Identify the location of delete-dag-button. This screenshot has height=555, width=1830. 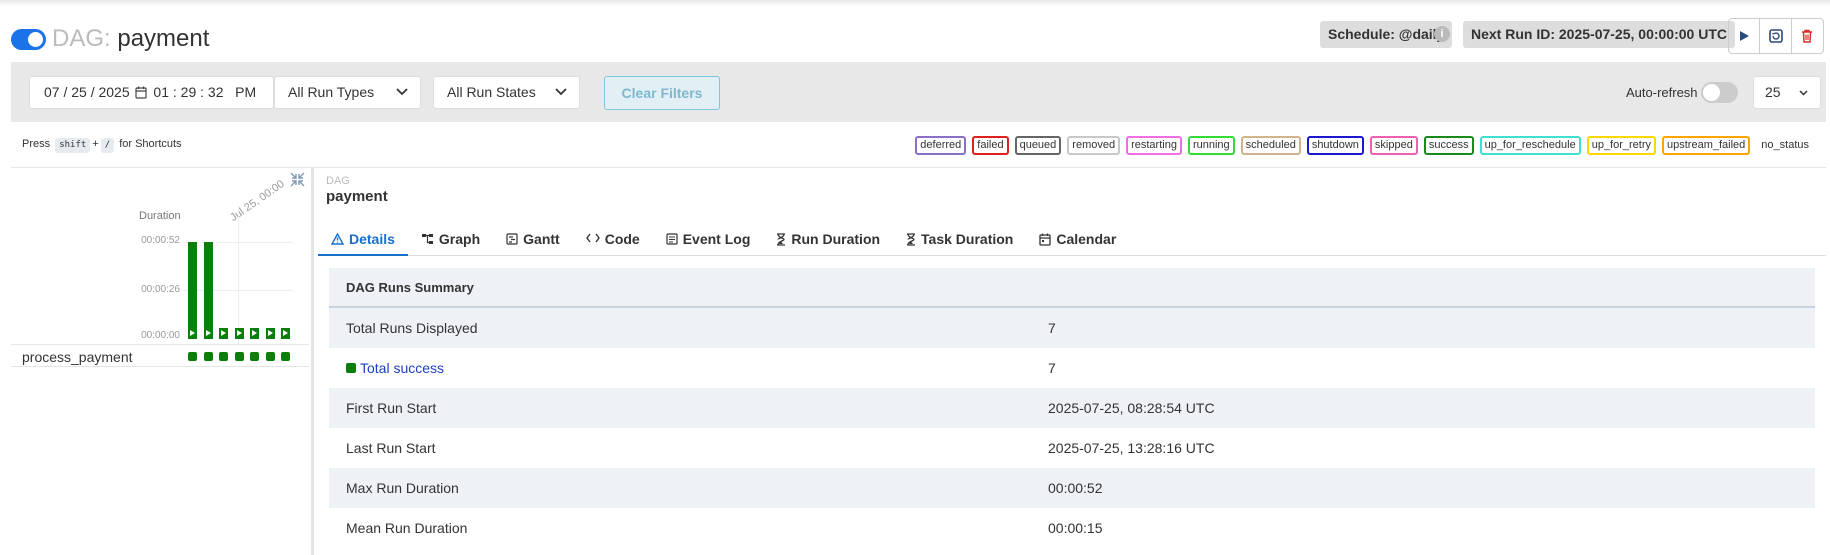
(1807, 36).